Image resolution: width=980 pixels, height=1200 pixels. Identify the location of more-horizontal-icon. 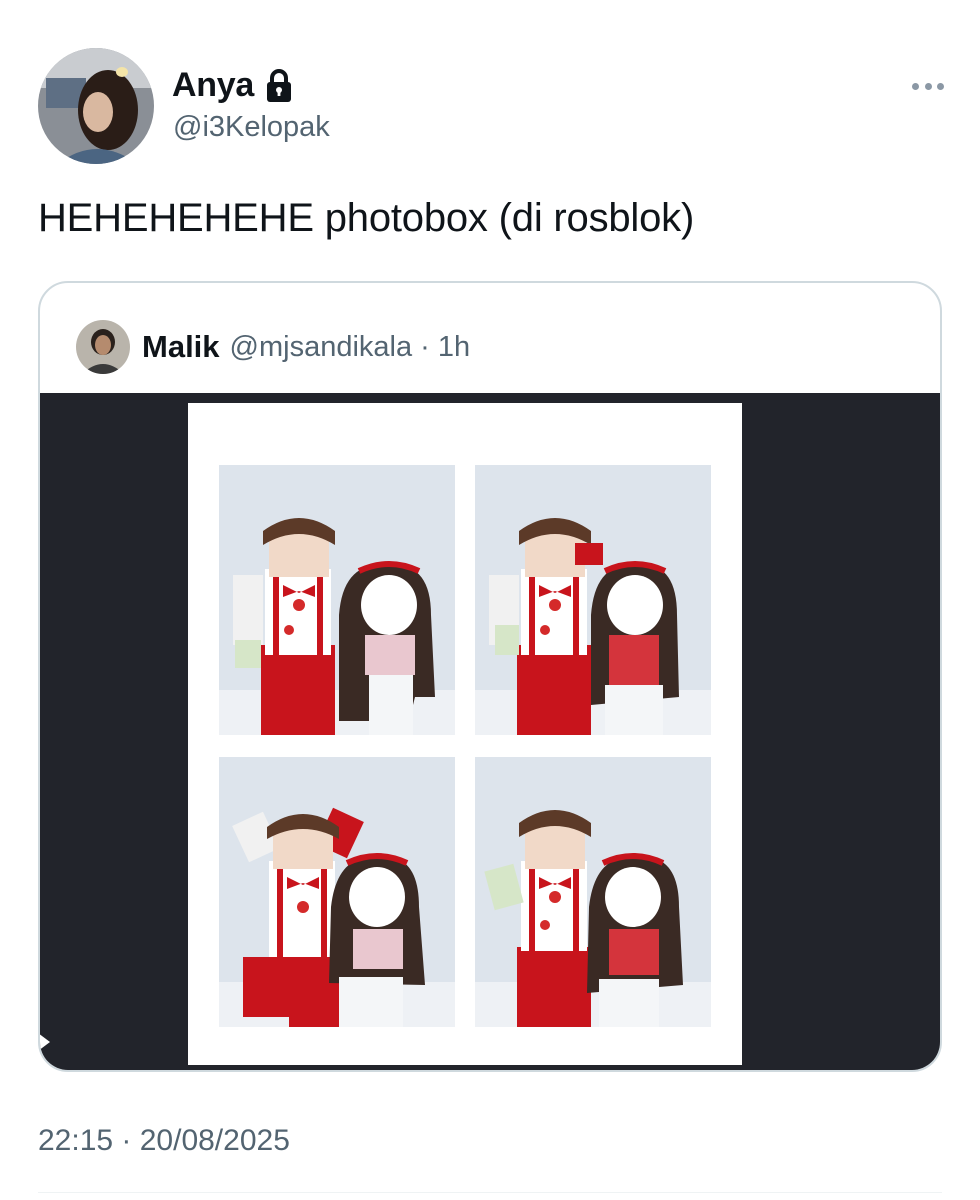
(928, 86).